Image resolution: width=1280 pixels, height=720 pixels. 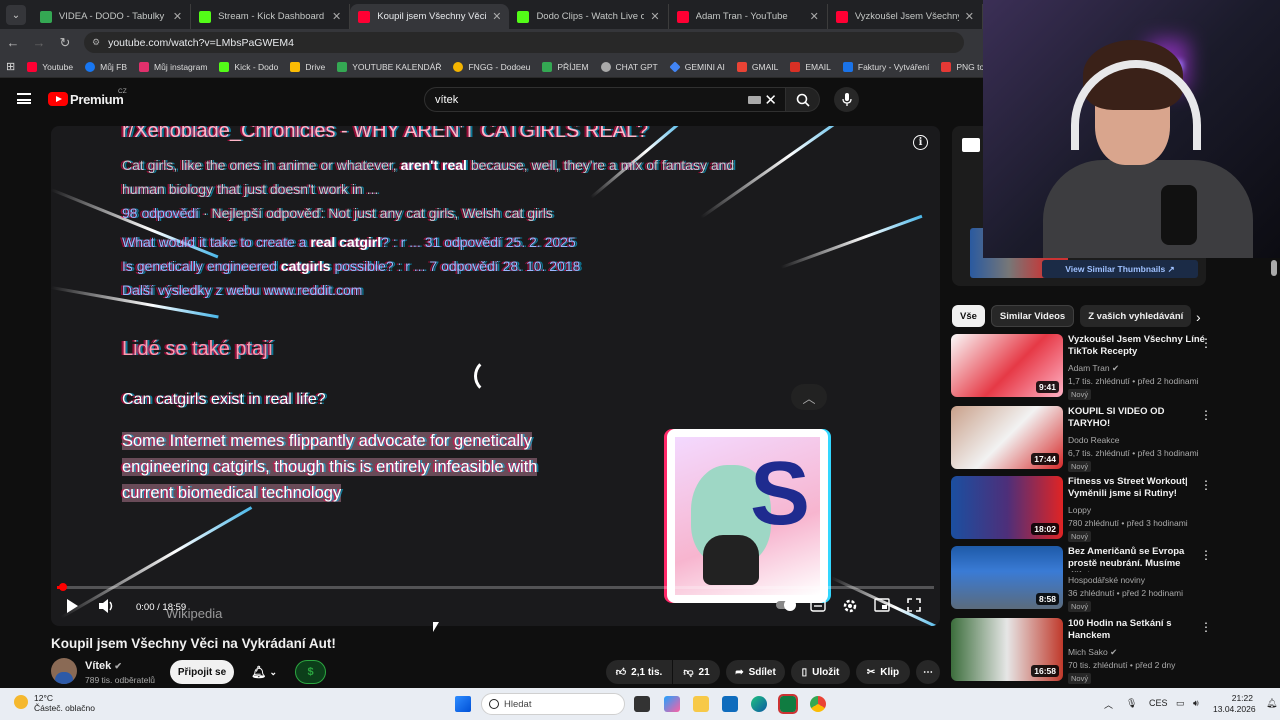 What do you see at coordinates (809, 397) in the screenshot?
I see `chevron-up-icon: ︿` at bounding box center [809, 397].